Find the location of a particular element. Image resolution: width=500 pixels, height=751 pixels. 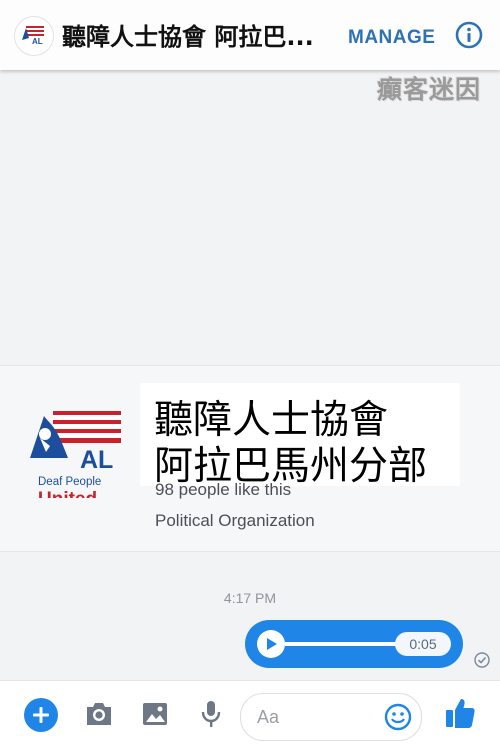

manage-button: MANAGE is located at coordinates (391, 38).